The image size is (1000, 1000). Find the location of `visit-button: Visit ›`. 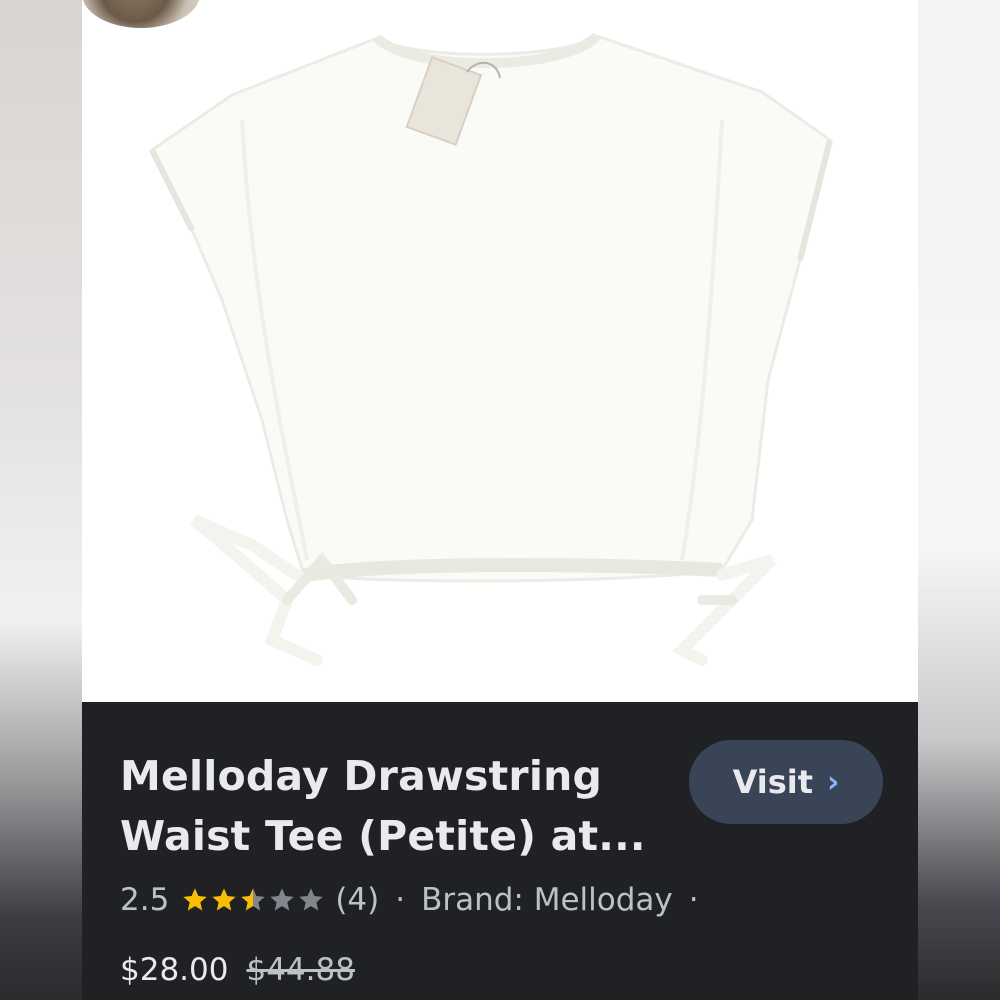

visit-button: Visit › is located at coordinates (786, 782).